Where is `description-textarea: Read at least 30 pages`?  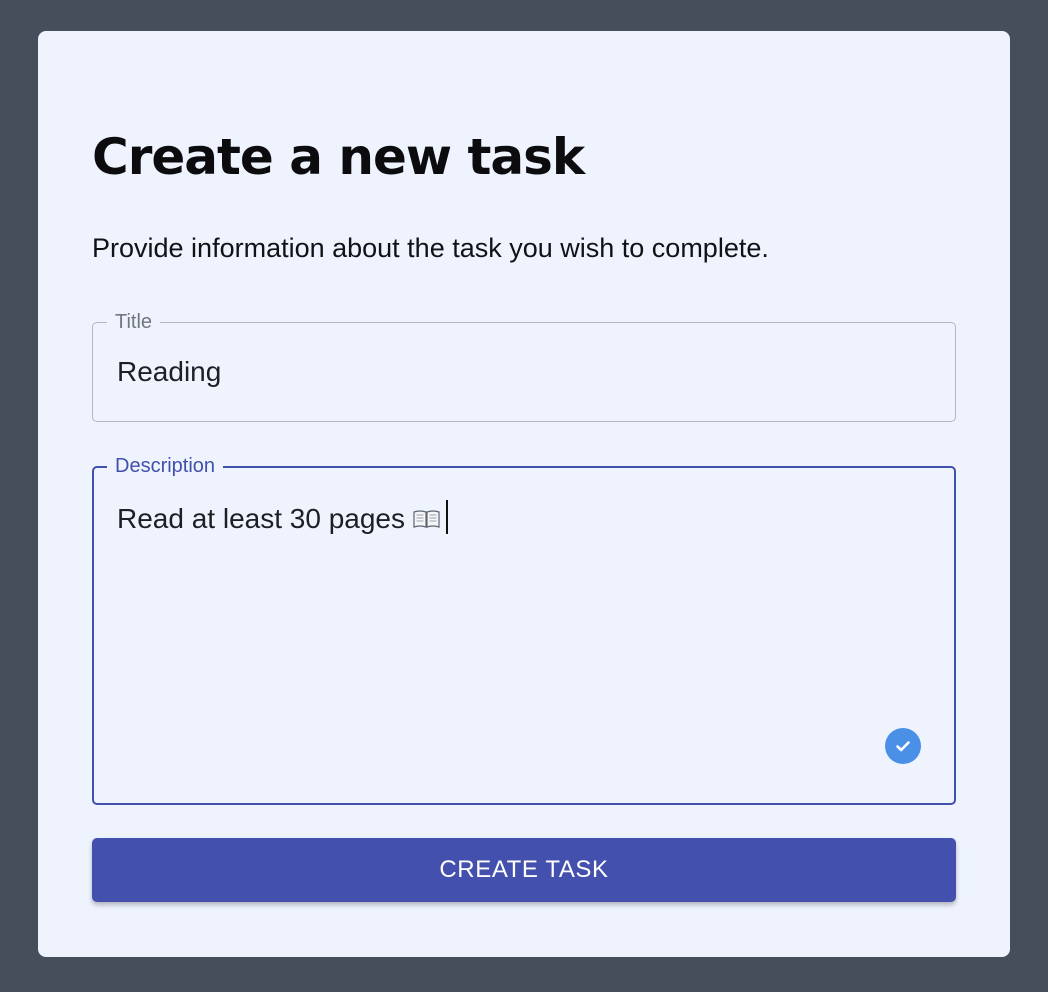 description-textarea: Read at least 30 pages is located at coordinates (282, 518).